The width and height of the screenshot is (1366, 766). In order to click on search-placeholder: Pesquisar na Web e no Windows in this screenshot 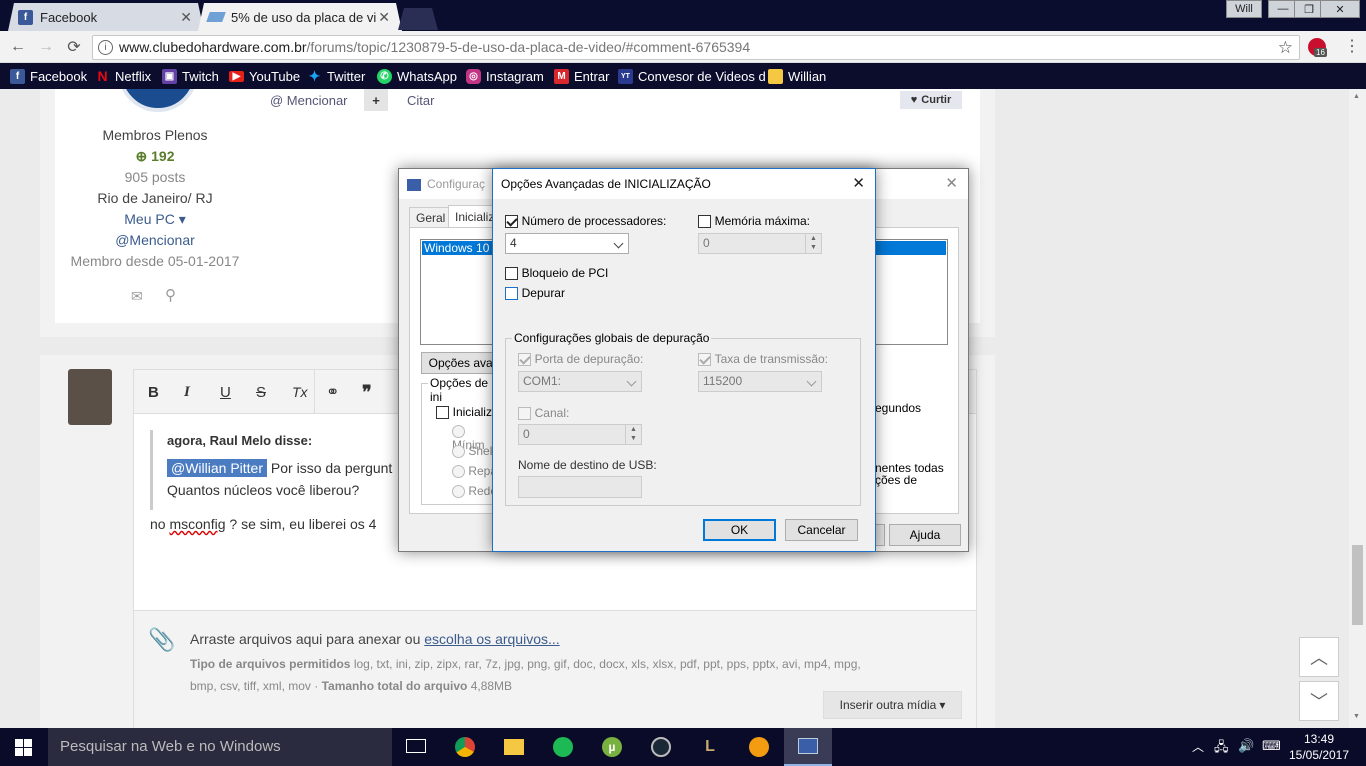, I will do `click(170, 746)`.